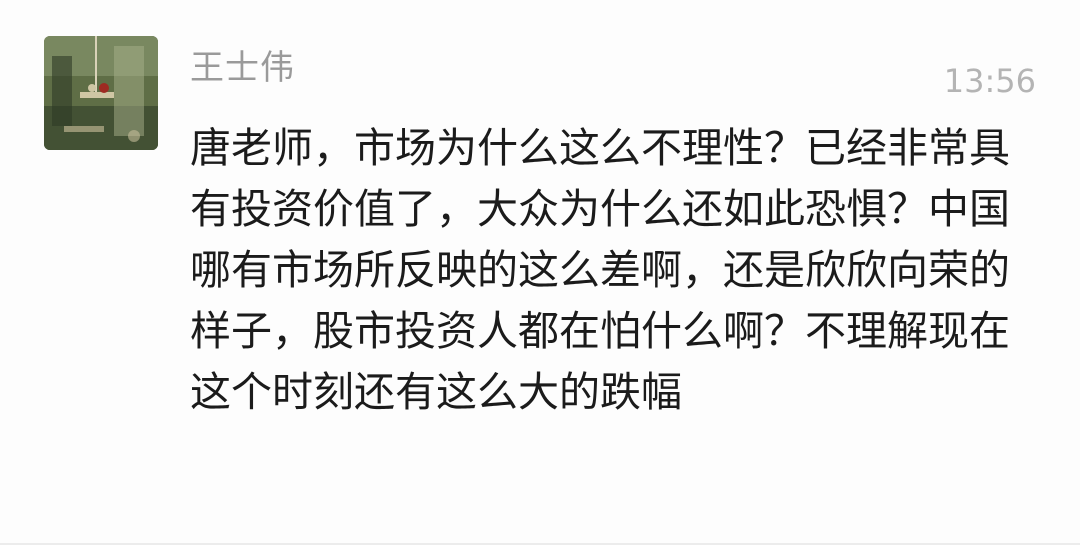 The width and height of the screenshot is (1080, 545). I want to click on sender-name: 王士伟, so click(242, 68).